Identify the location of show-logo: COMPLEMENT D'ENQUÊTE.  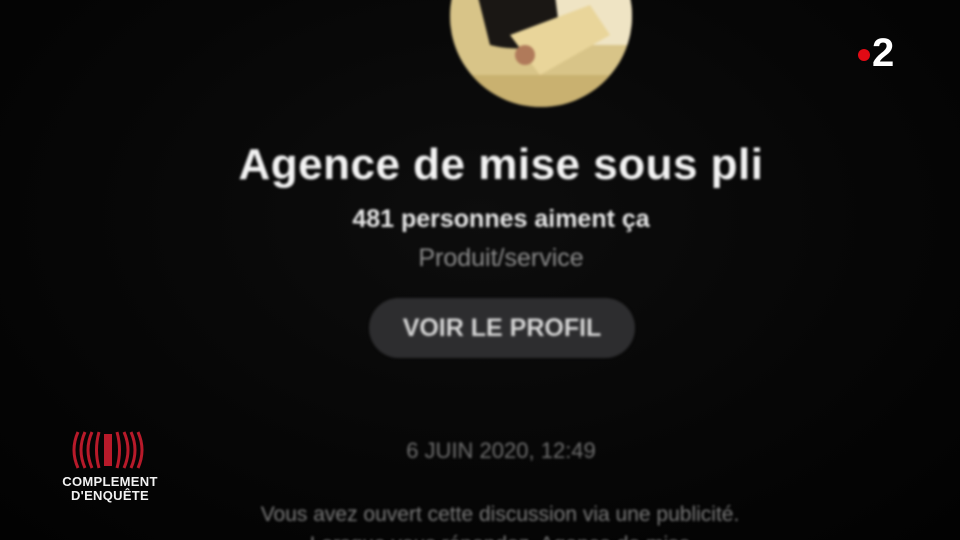
(110, 468).